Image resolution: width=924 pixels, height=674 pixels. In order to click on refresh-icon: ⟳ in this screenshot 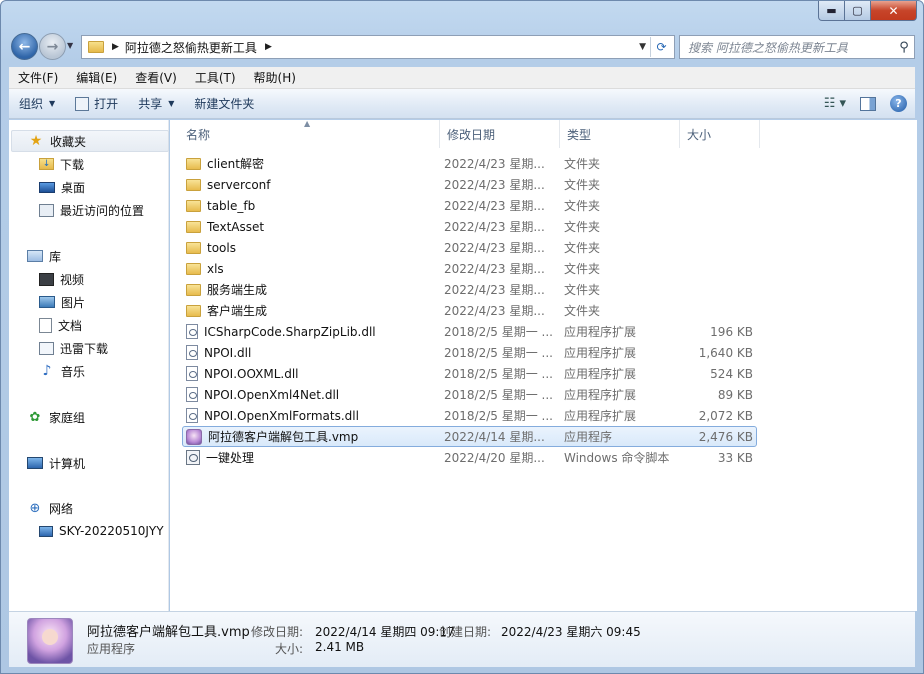, I will do `click(661, 47)`.